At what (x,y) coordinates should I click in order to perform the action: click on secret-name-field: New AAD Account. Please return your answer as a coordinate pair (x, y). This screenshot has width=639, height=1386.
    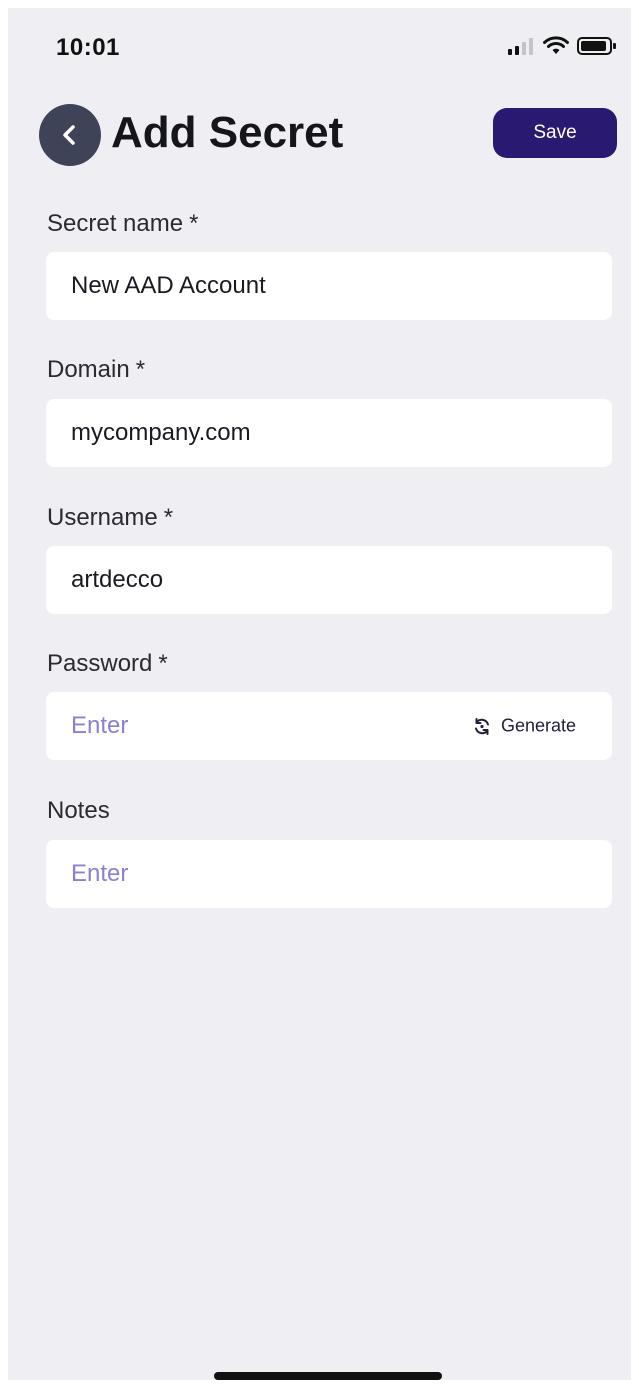
    Looking at the image, I should click on (329, 286).